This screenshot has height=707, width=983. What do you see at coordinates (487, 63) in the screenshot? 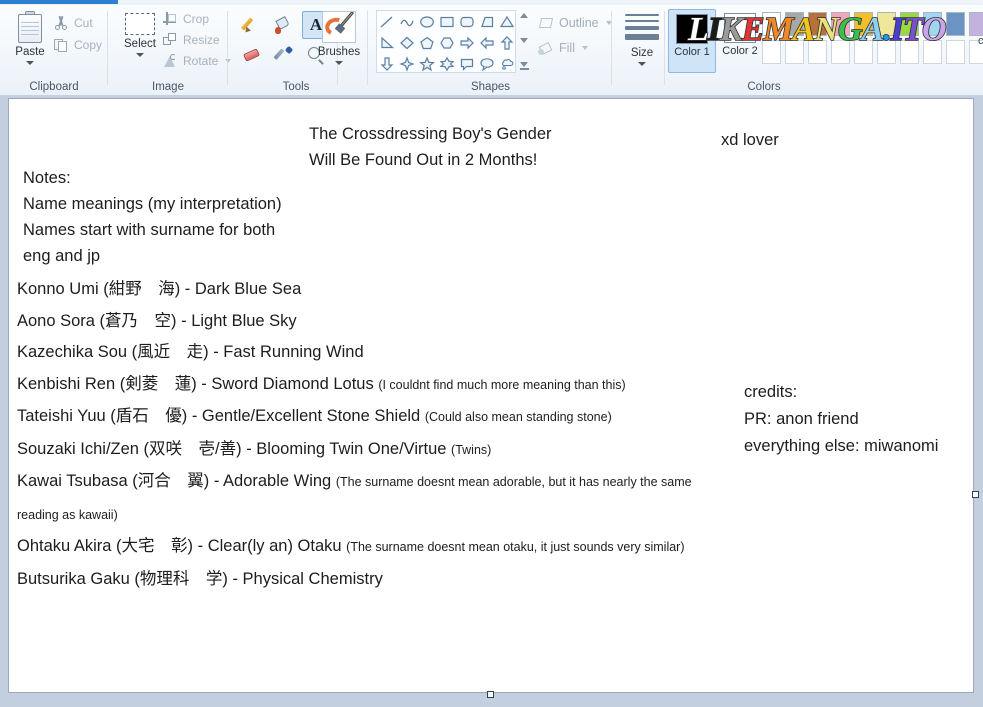
I see `shape-oval-callout` at bounding box center [487, 63].